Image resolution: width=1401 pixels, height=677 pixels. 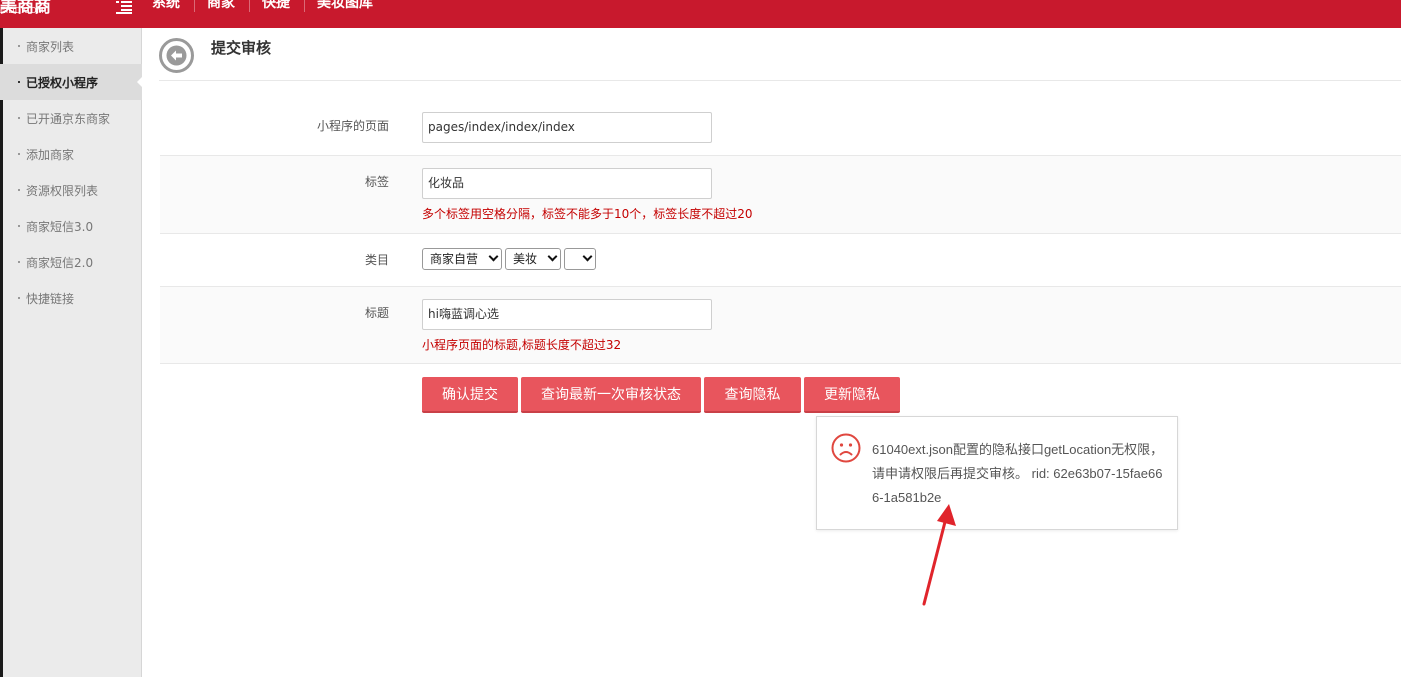 I want to click on category-select-2-value: 美妆, so click(x=525, y=259).